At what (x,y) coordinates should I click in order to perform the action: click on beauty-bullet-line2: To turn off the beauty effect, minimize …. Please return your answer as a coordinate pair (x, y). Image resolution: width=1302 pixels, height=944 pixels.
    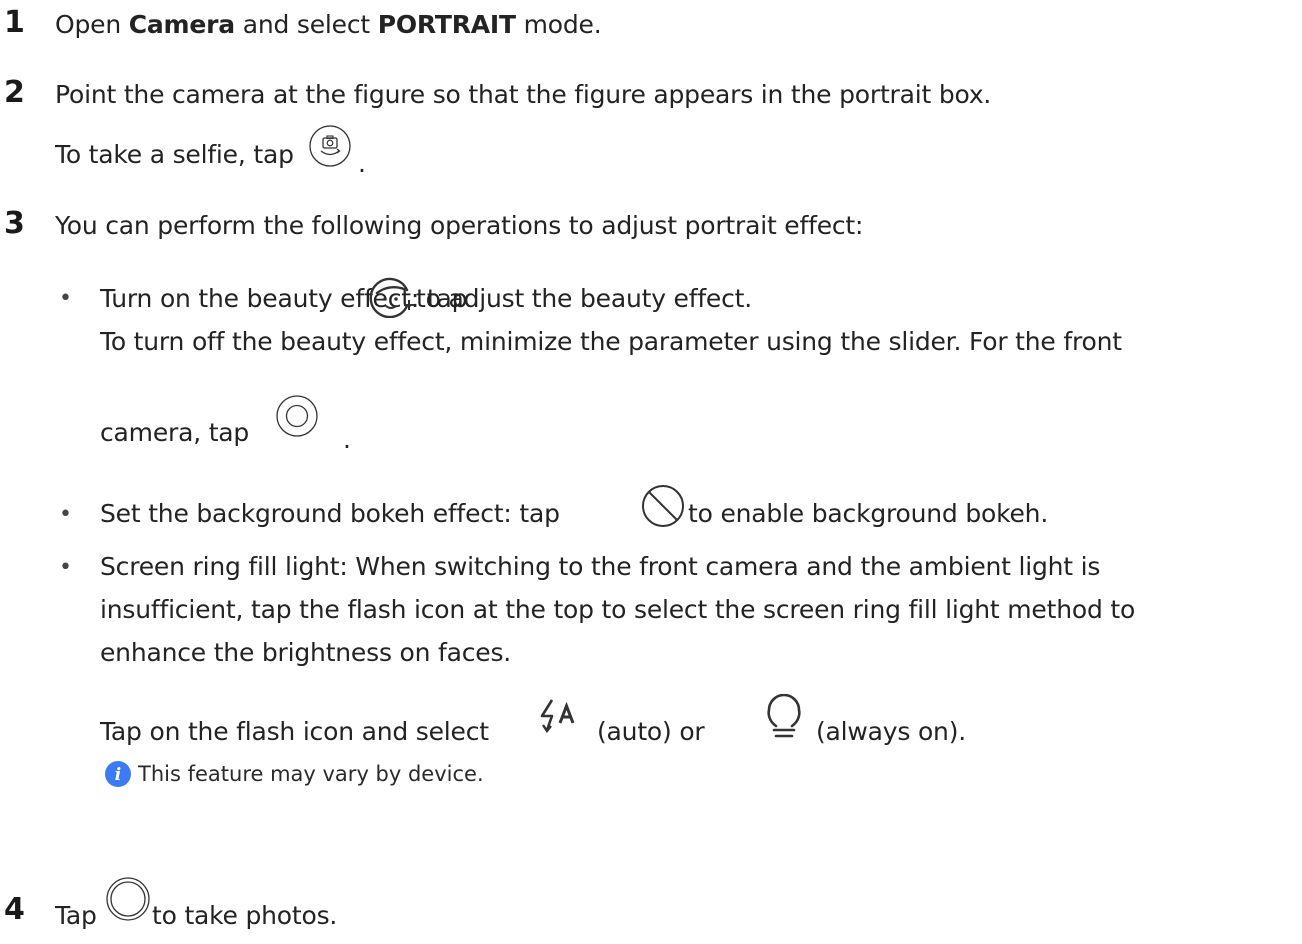
    Looking at the image, I should click on (611, 341).